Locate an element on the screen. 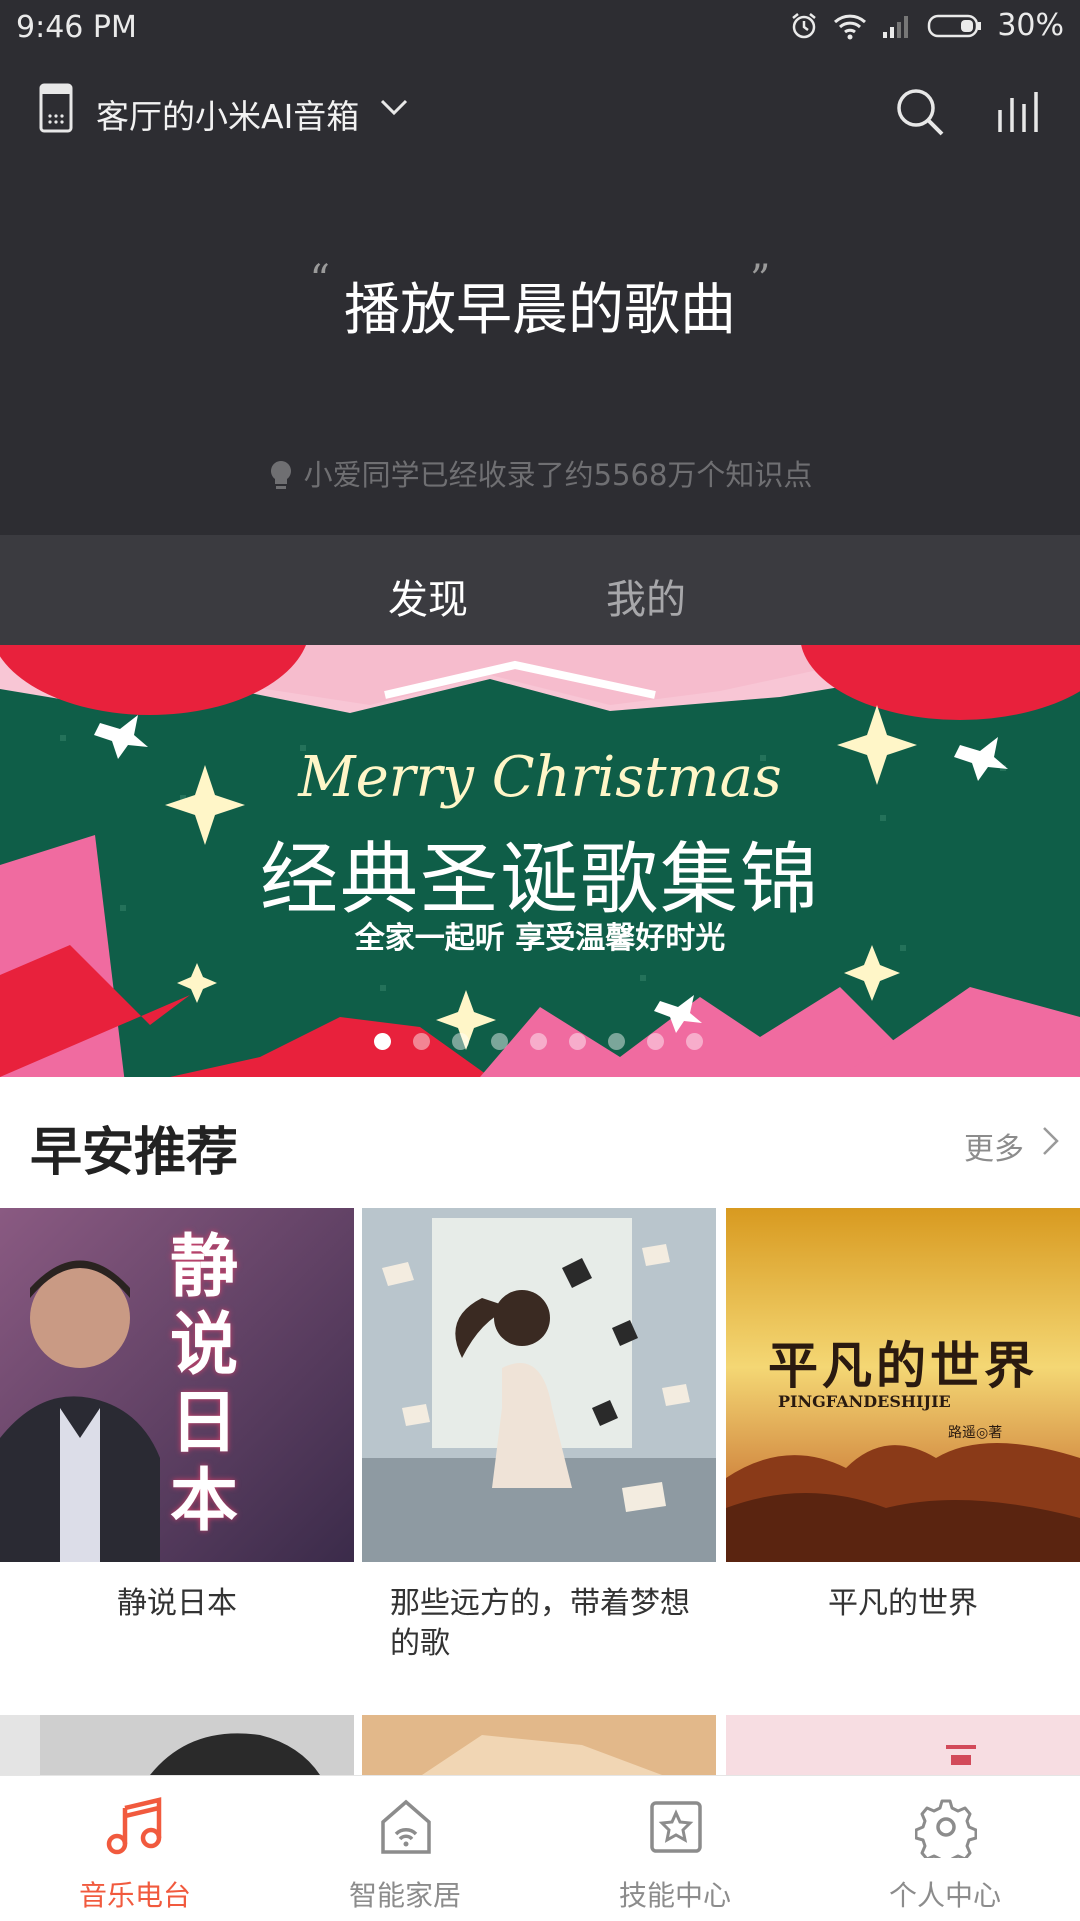 Image resolution: width=1080 pixels, height=1921 pixels. tab-discover: 发现 is located at coordinates (428, 596).